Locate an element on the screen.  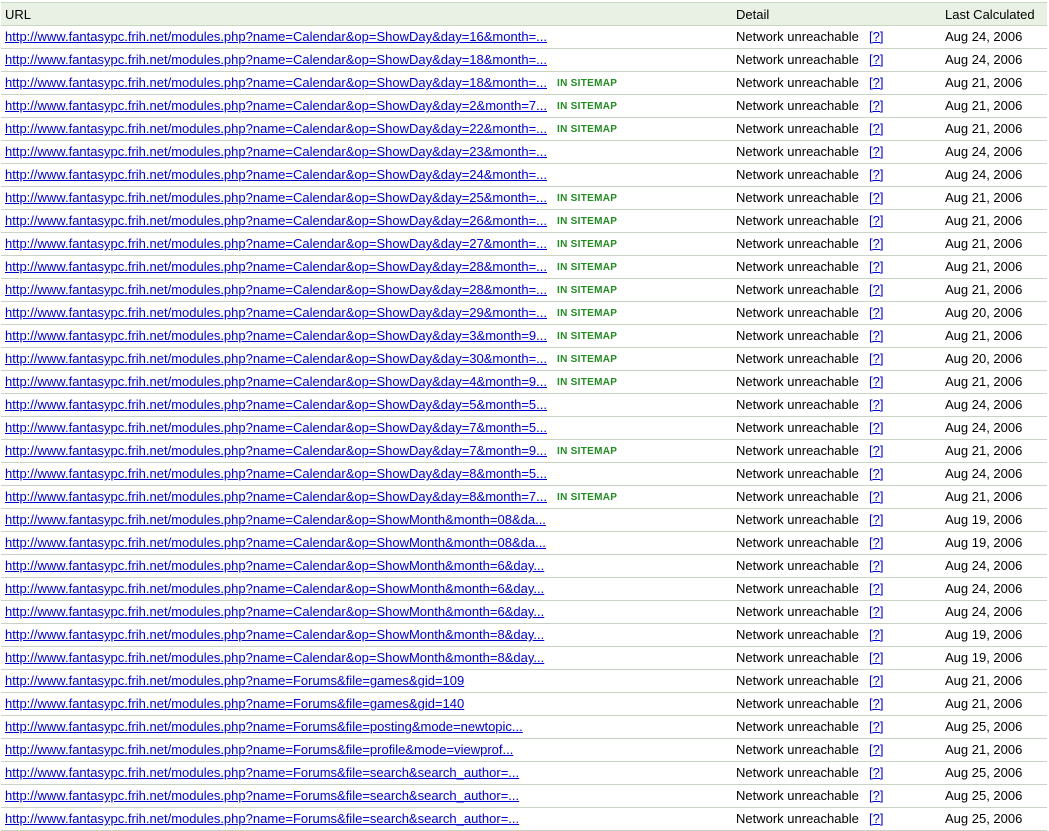
header-last-calculated: Last Calculated is located at coordinates (990, 15).